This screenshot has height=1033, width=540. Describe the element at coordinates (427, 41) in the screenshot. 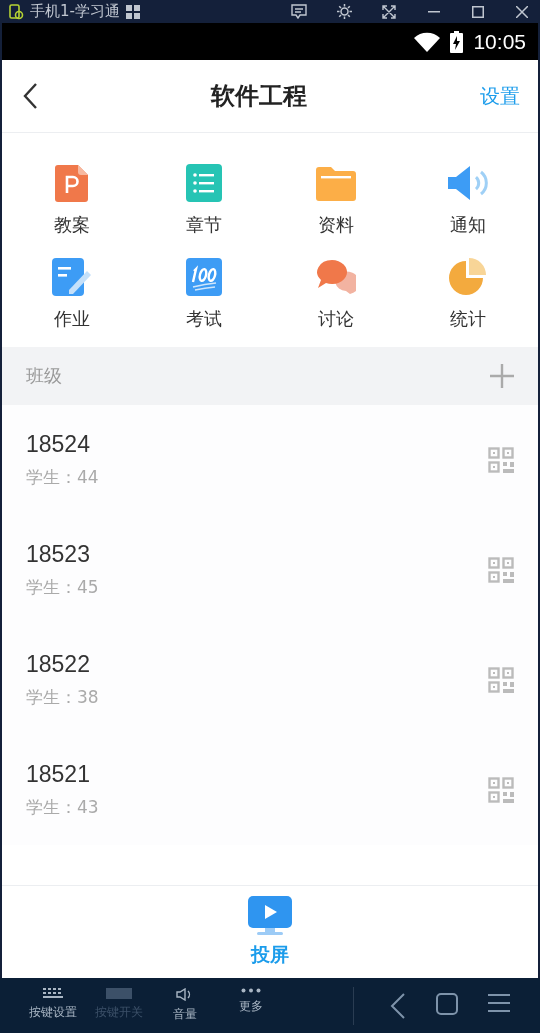

I see `wifi-icon` at that location.